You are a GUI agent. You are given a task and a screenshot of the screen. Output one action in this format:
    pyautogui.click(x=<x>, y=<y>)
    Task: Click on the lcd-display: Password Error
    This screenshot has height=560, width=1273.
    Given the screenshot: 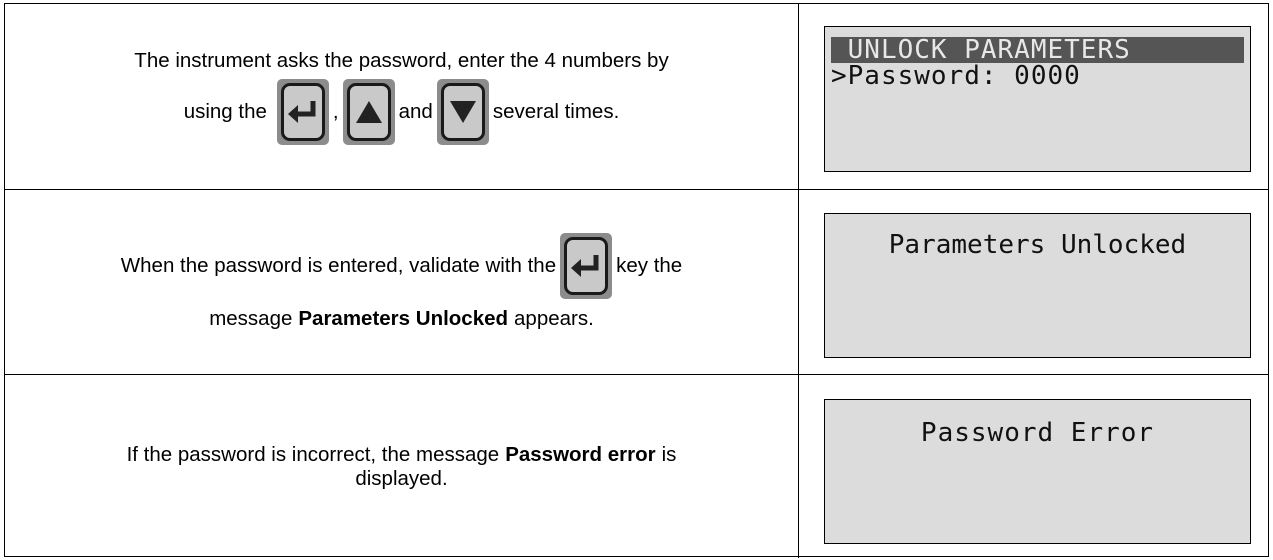 What is the action you would take?
    pyautogui.click(x=1037, y=471)
    